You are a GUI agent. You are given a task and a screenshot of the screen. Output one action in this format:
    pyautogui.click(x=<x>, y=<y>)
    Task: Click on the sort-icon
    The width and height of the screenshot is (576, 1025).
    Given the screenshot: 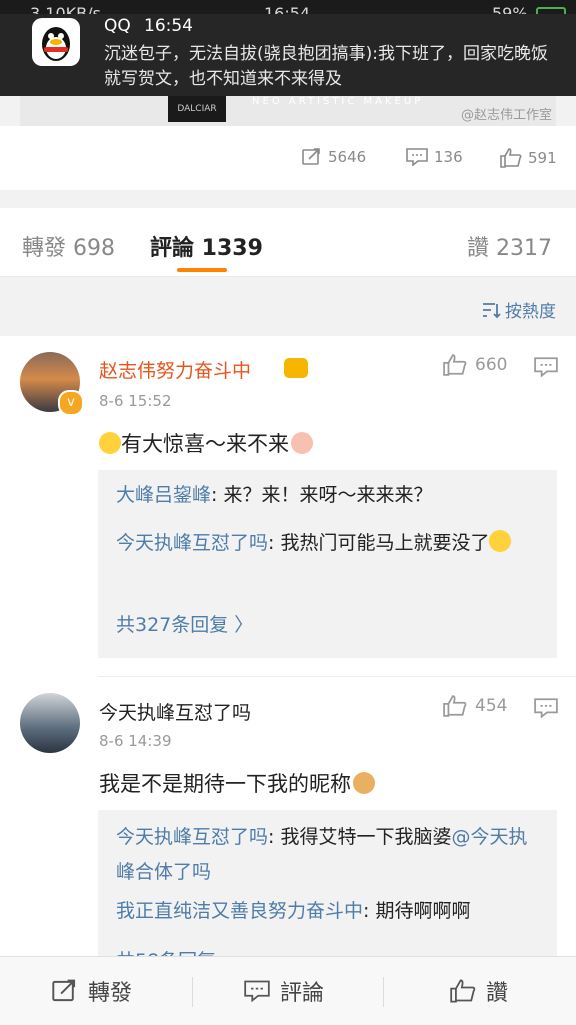 What is the action you would take?
    pyautogui.click(x=492, y=310)
    